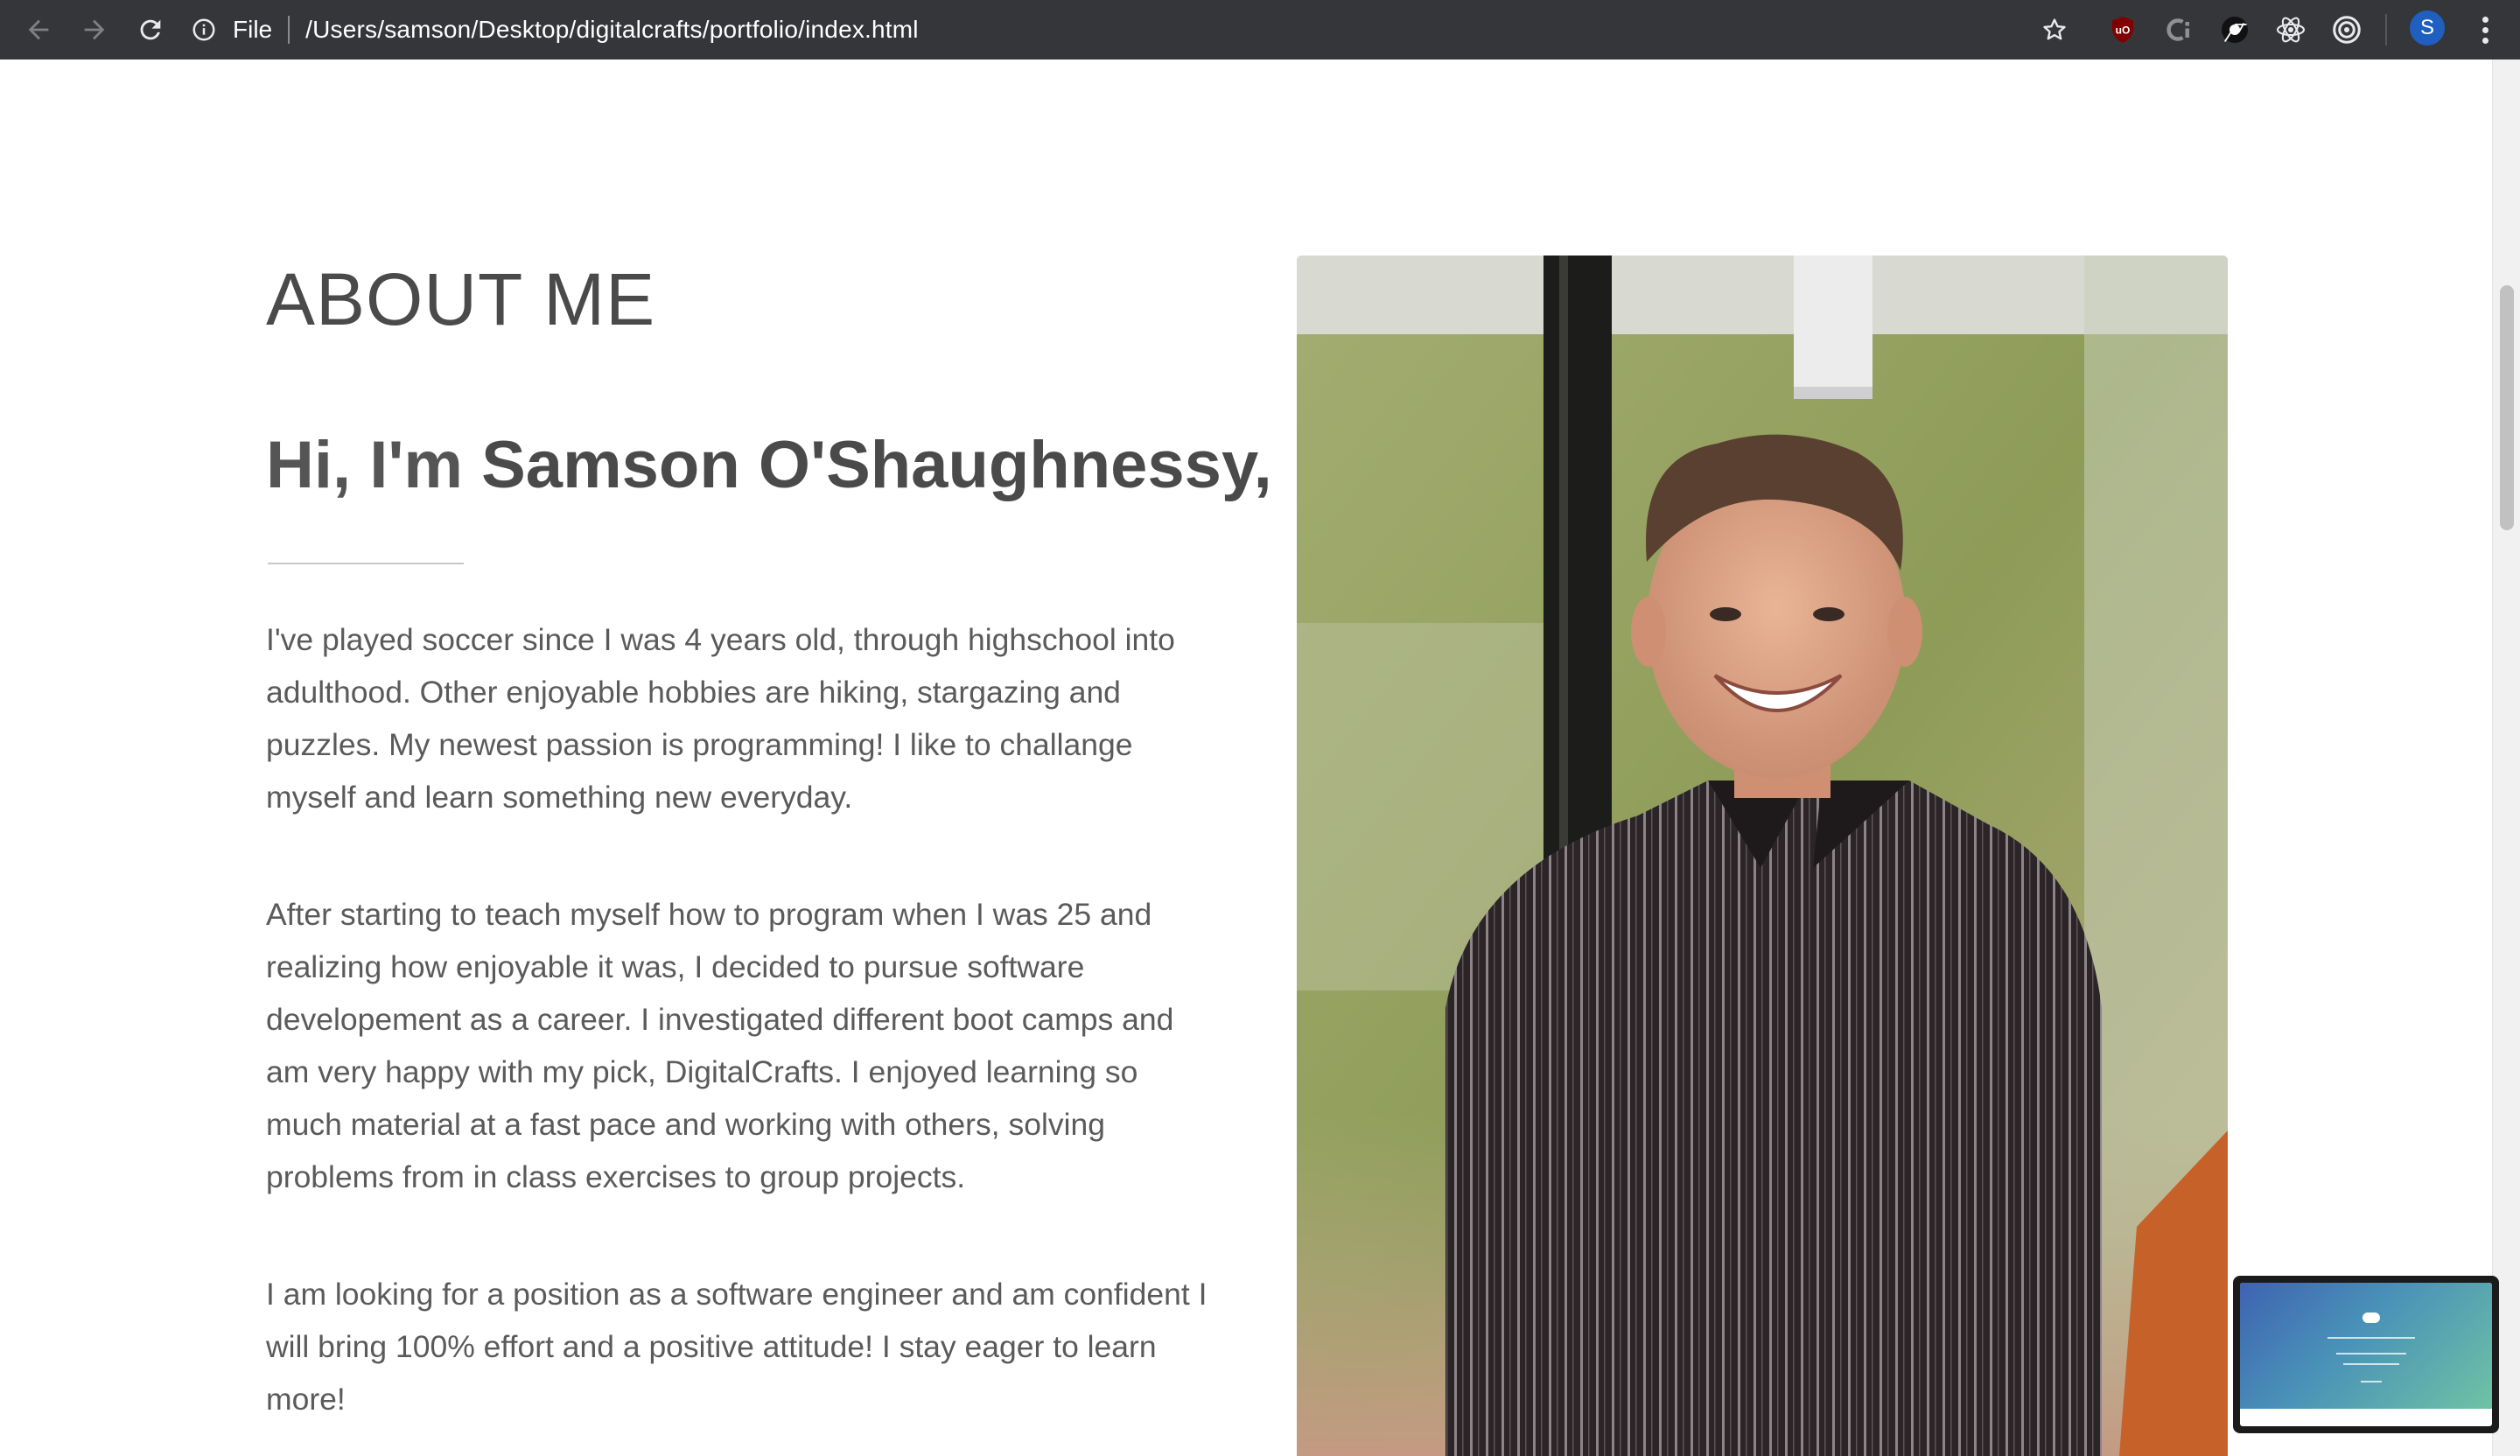 Image resolution: width=2520 pixels, height=1456 pixels. Describe the element at coordinates (2371, 1317) in the screenshot. I see `thumbnail-cloud-icon` at that location.